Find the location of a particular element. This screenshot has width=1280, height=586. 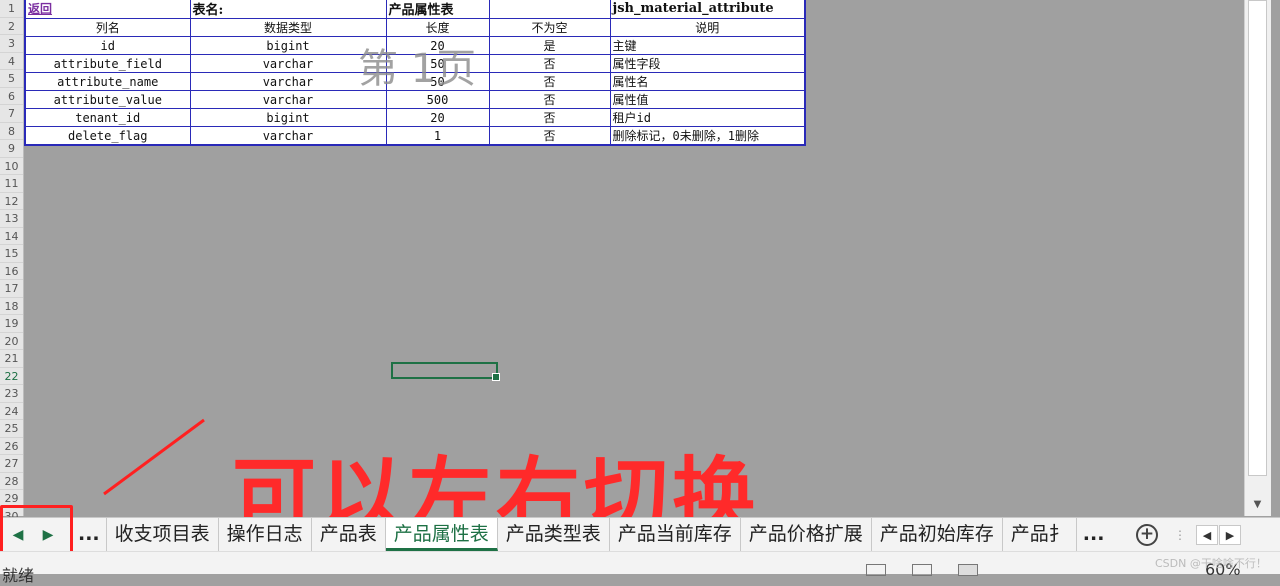

row-number: 1 is located at coordinates (11, 9).